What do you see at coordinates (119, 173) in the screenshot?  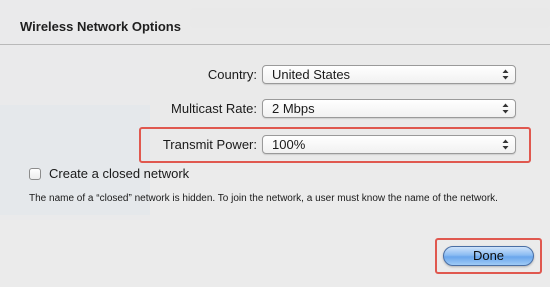 I see `closed-network-label: Create a closed network` at bounding box center [119, 173].